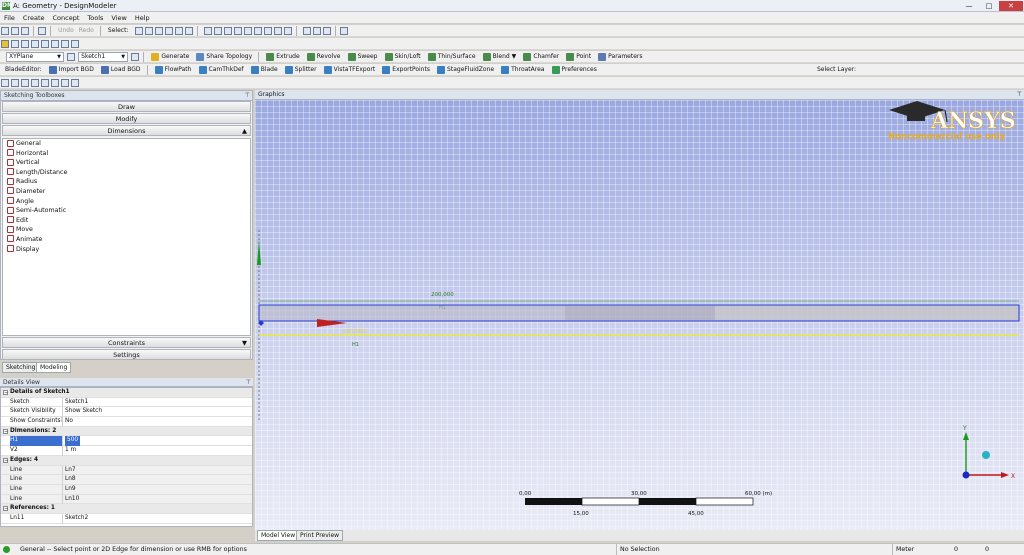 This screenshot has width=1024, height=555. Describe the element at coordinates (5, 44) in the screenshot. I see `color-icon` at that location.